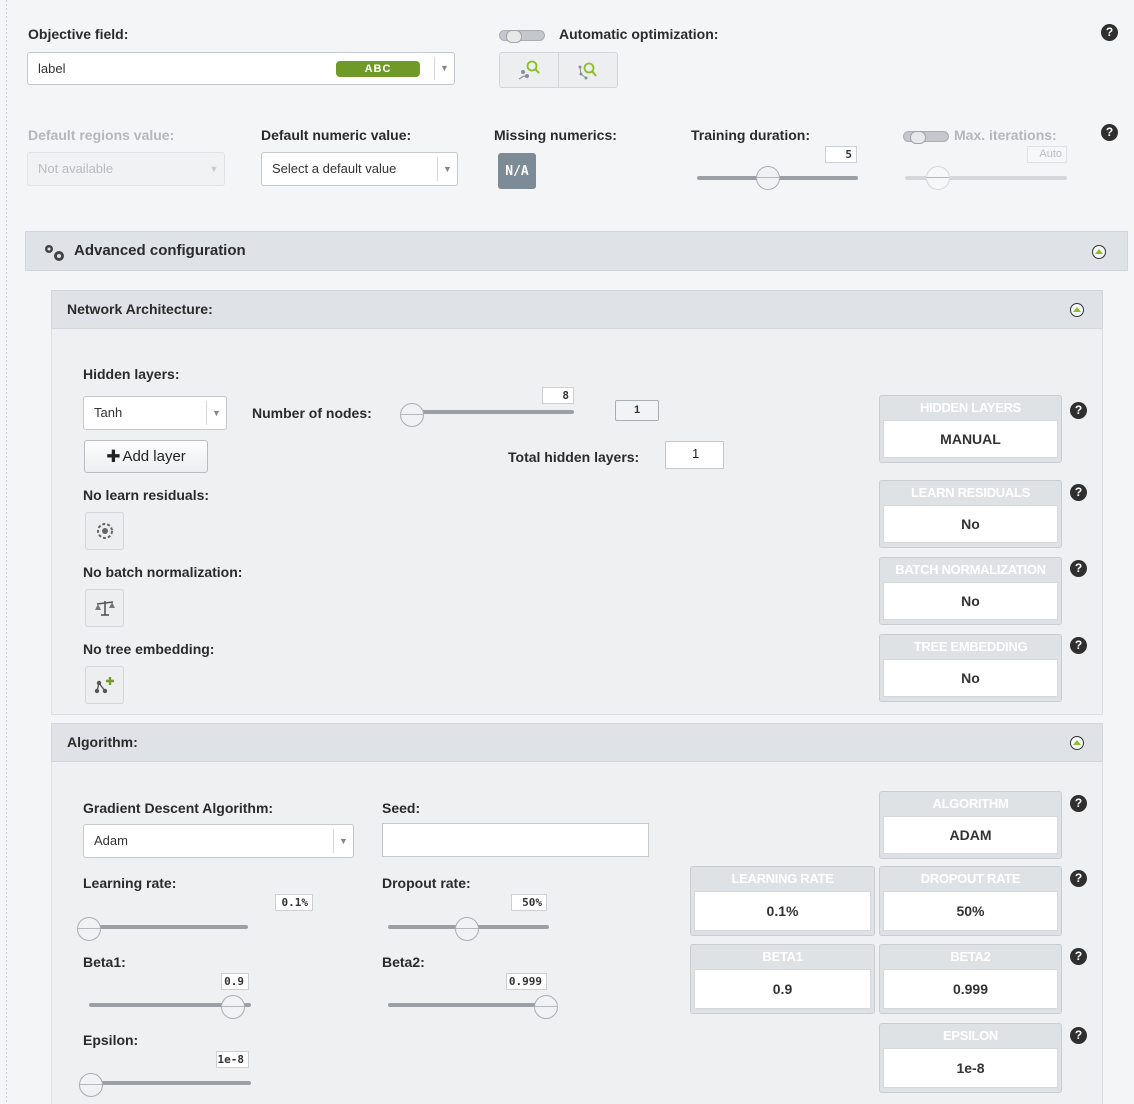 The width and height of the screenshot is (1134, 1104). I want to click on missing-numerics-button: N/A, so click(517, 171).